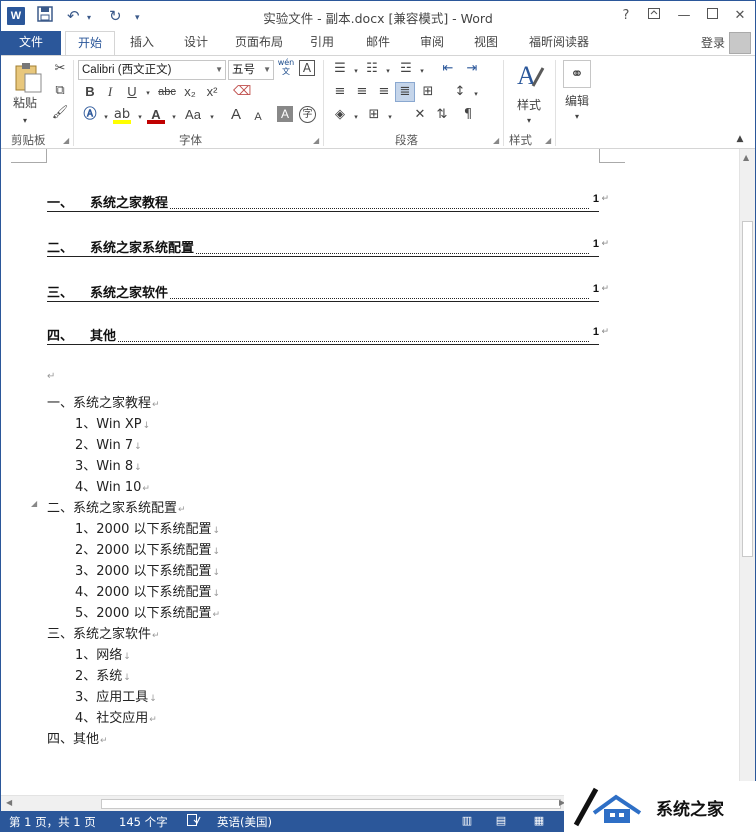  What do you see at coordinates (142, 43) in the screenshot?
I see `tab-insert: 插入` at bounding box center [142, 43].